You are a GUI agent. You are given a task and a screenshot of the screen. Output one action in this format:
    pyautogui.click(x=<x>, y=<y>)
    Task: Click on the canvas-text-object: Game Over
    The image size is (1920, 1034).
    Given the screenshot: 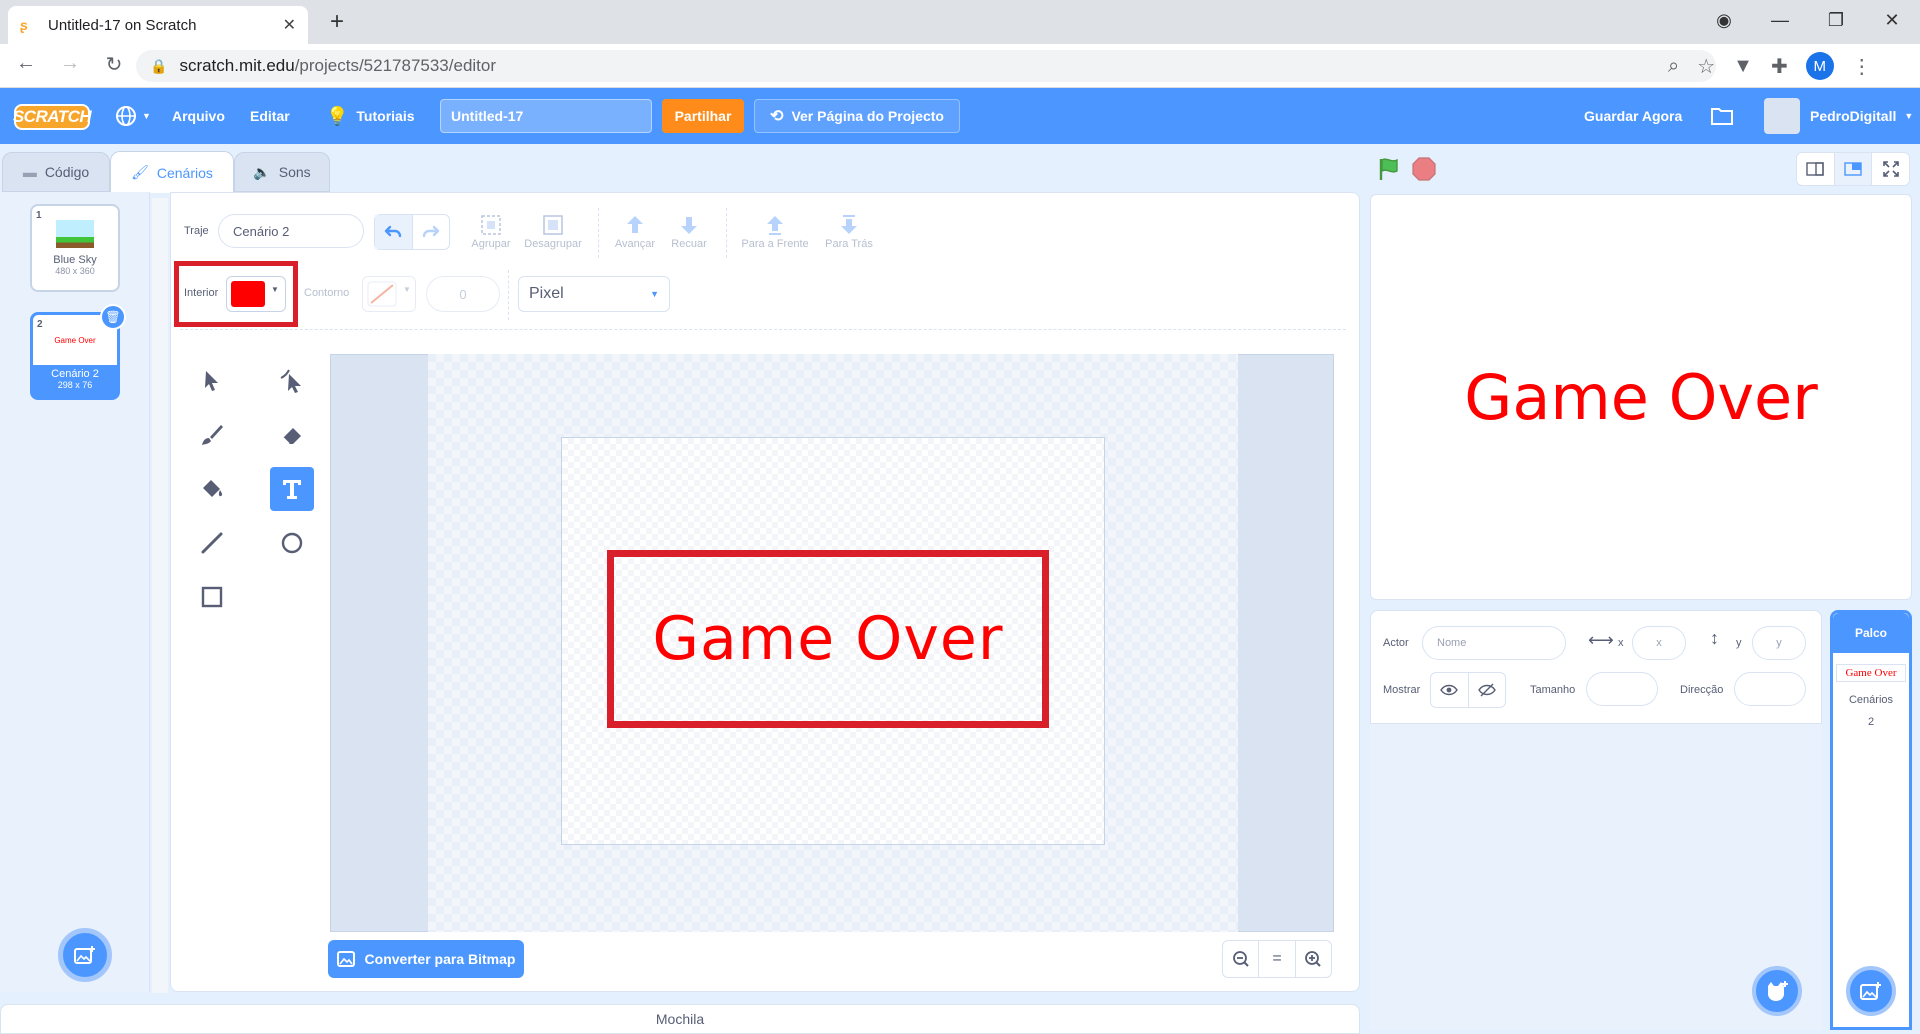 What is the action you would take?
    pyautogui.click(x=827, y=639)
    